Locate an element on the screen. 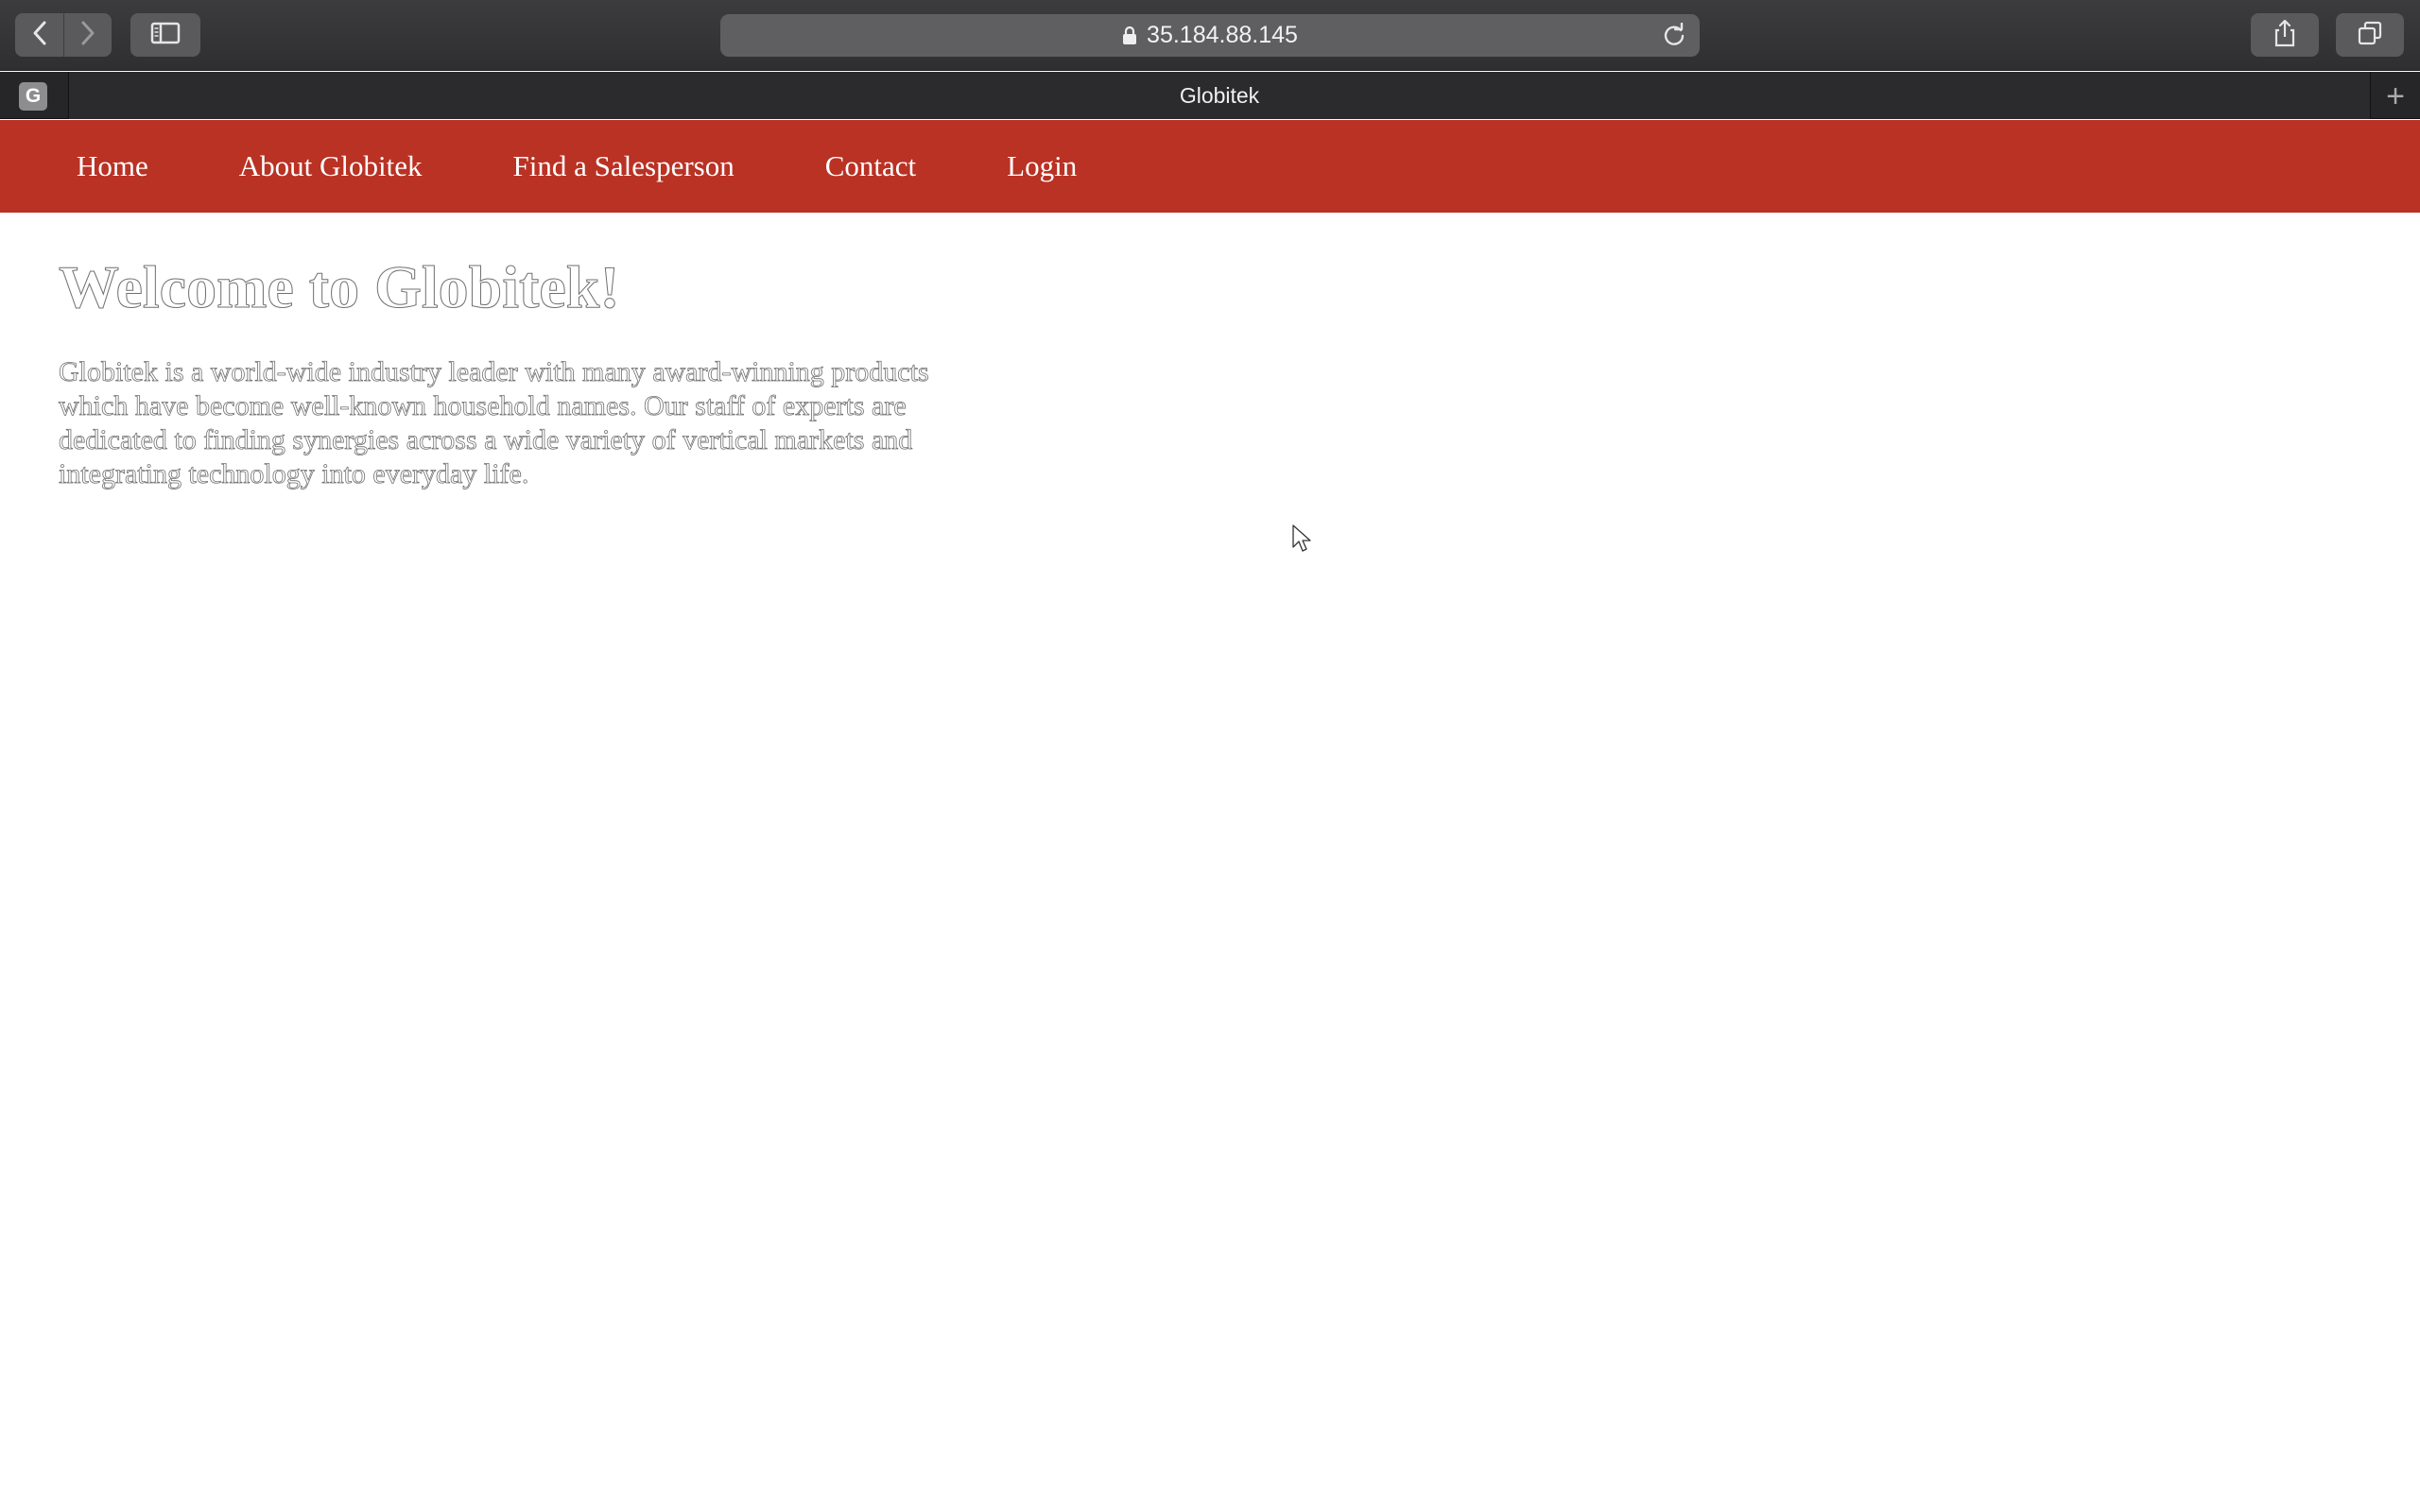 The height and width of the screenshot is (1512, 2420). share-icon is located at coordinates (2284, 35).